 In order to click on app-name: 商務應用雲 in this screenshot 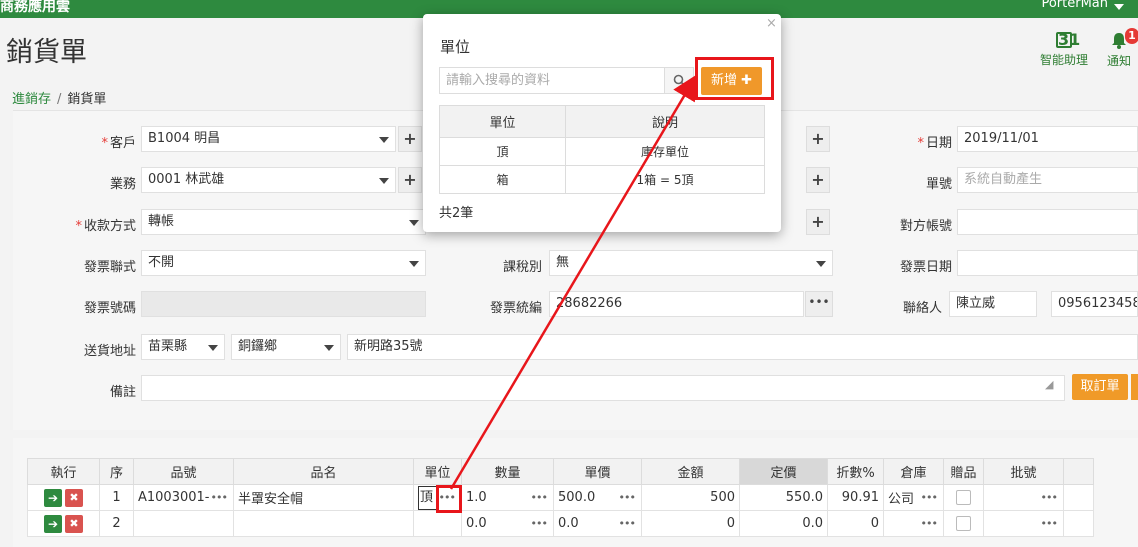, I will do `click(35, 8)`.